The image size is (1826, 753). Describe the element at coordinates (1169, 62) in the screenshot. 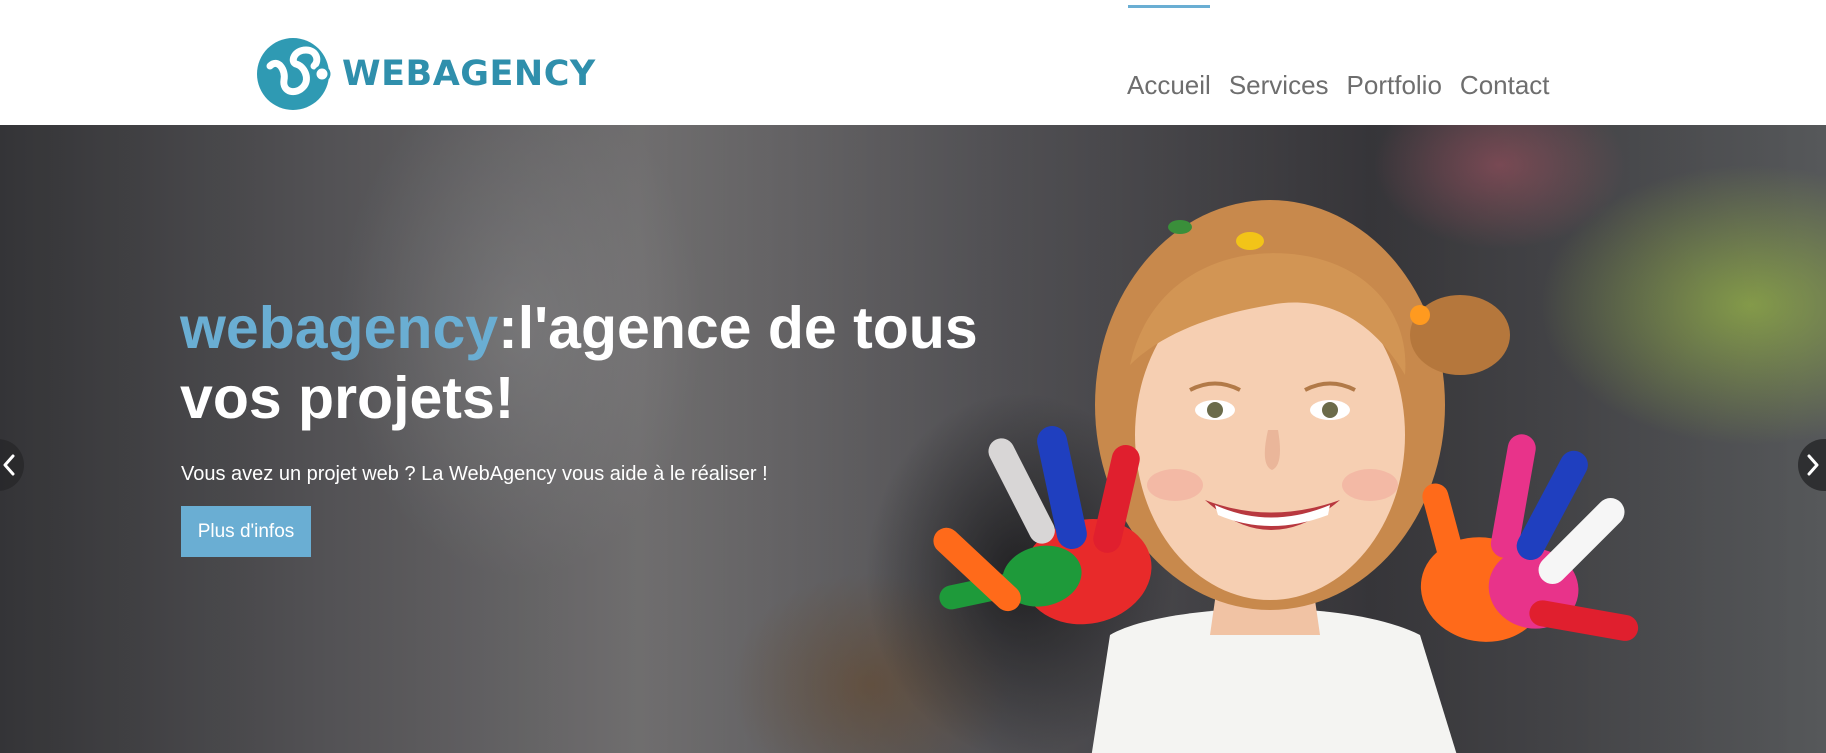

I see `nav-item-accueil: Accueil` at that location.